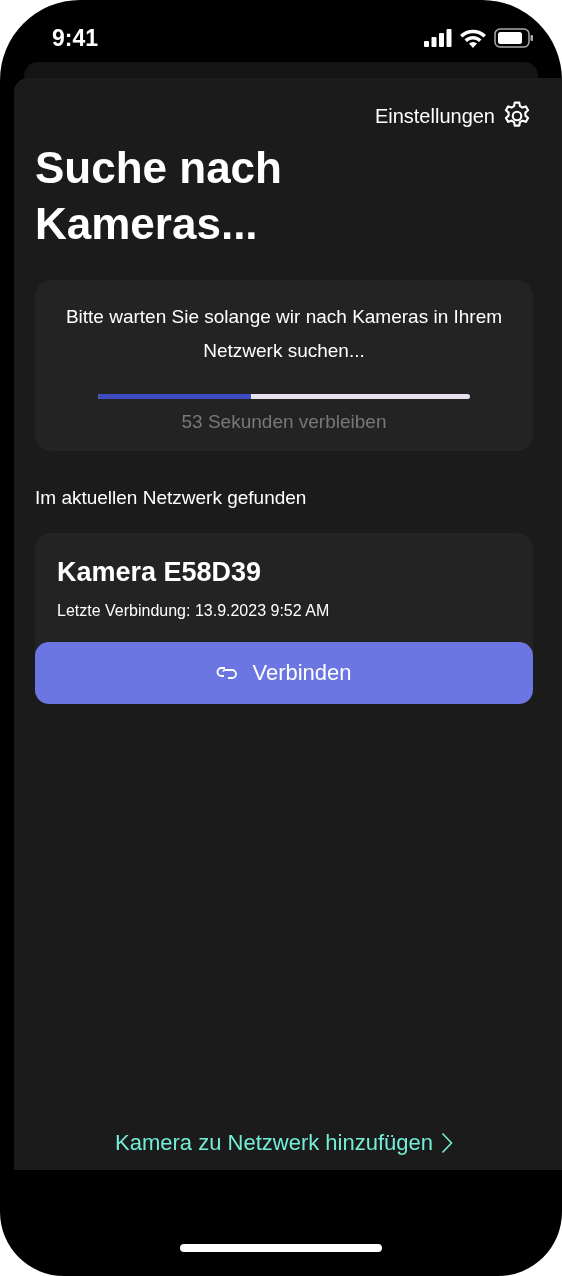 Image resolution: width=562 pixels, height=1276 pixels. I want to click on settings-button: Einstellungen, so click(453, 116).